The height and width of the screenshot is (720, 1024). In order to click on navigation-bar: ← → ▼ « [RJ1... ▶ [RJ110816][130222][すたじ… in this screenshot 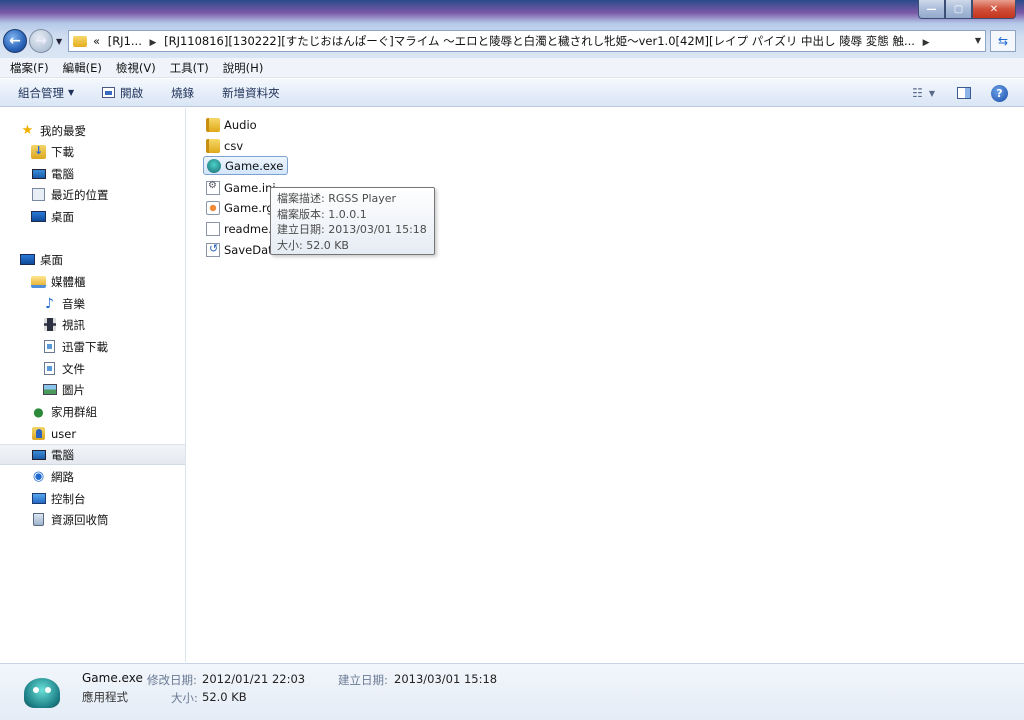, I will do `click(512, 41)`.